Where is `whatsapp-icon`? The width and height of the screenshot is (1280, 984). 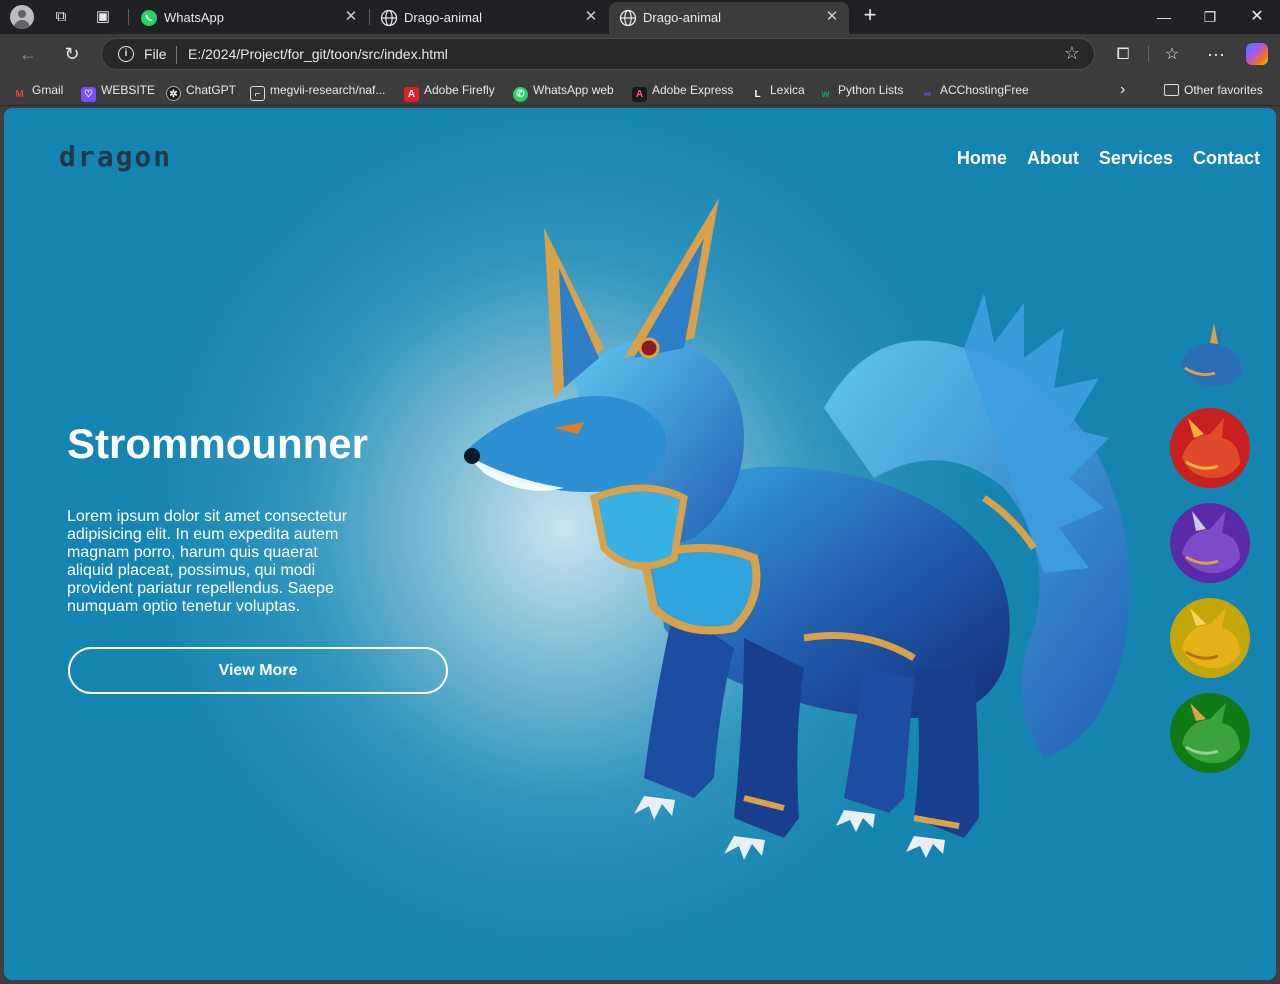 whatsapp-icon is located at coordinates (149, 18).